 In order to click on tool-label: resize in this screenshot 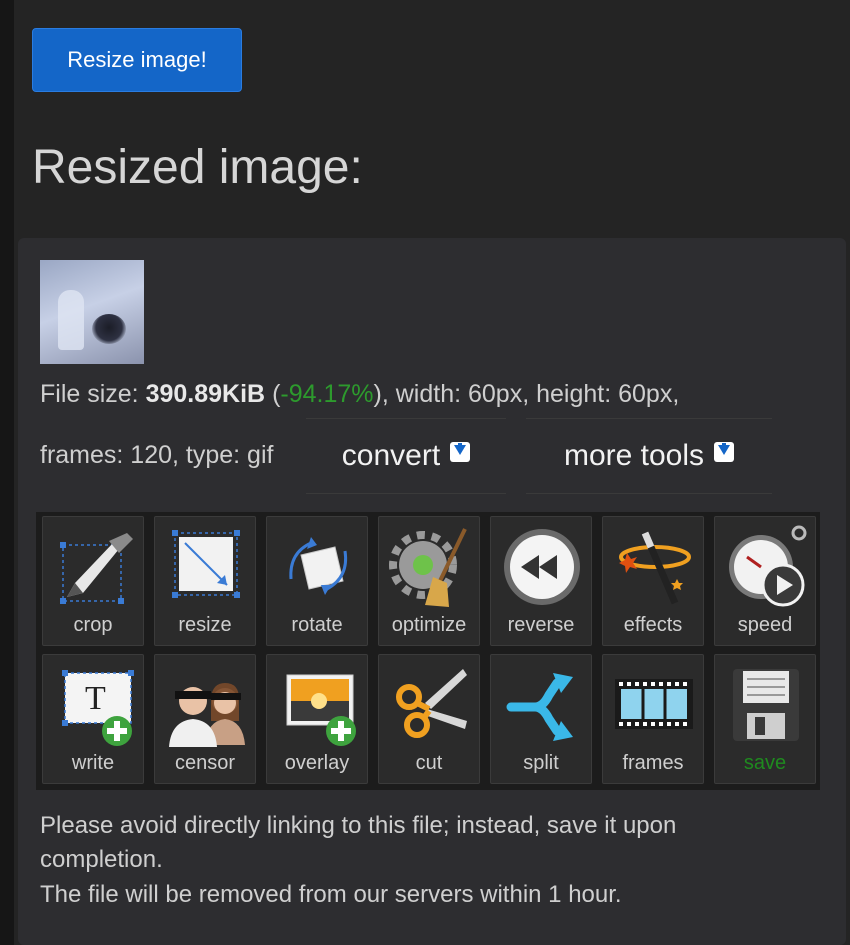, I will do `click(205, 625)`.